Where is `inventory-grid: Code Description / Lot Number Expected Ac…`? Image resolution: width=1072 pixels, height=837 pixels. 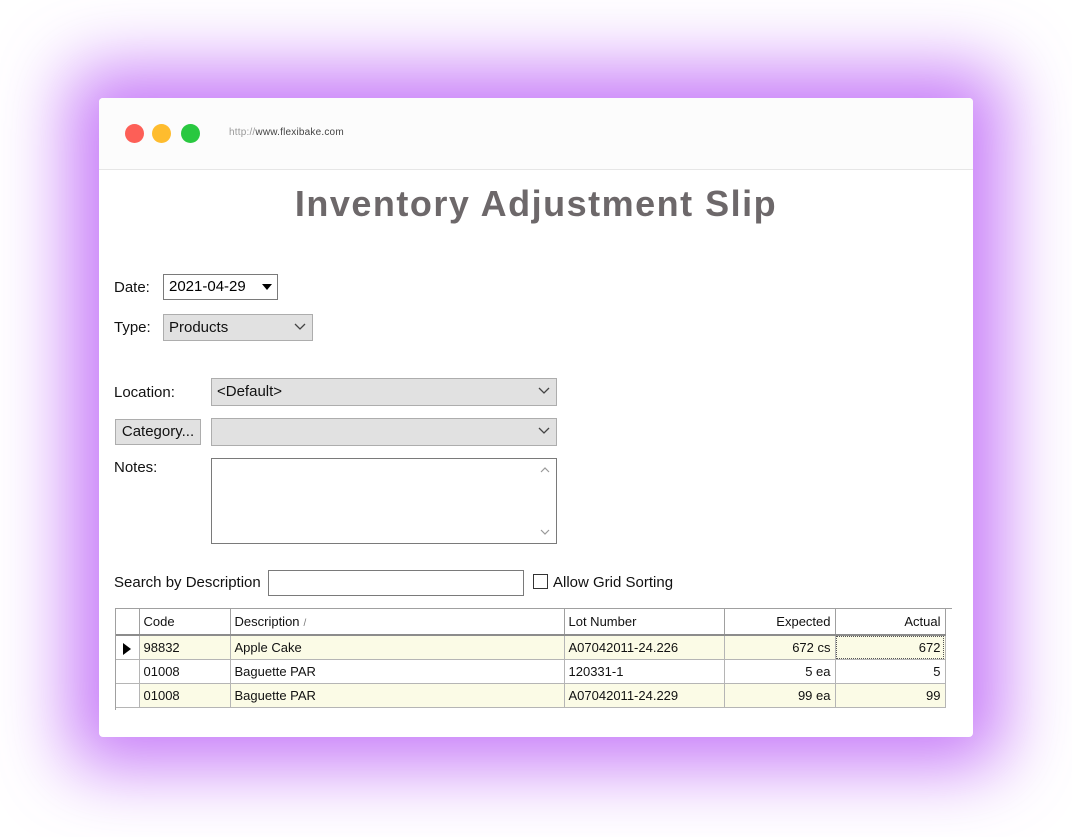
inventory-grid: Code Description / Lot Number Expected Ac… is located at coordinates (533, 659).